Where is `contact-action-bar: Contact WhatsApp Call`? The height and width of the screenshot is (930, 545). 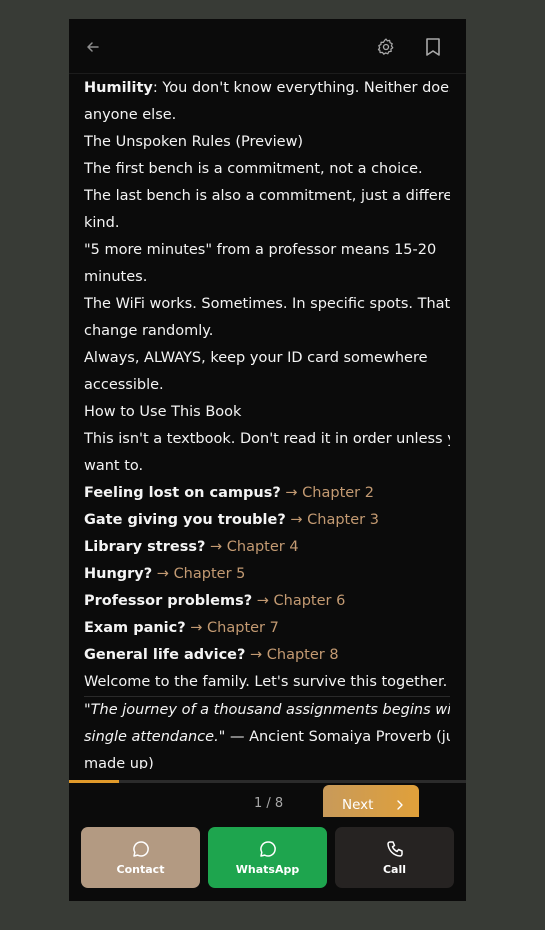 contact-action-bar: Contact WhatsApp Call is located at coordinates (267, 859).